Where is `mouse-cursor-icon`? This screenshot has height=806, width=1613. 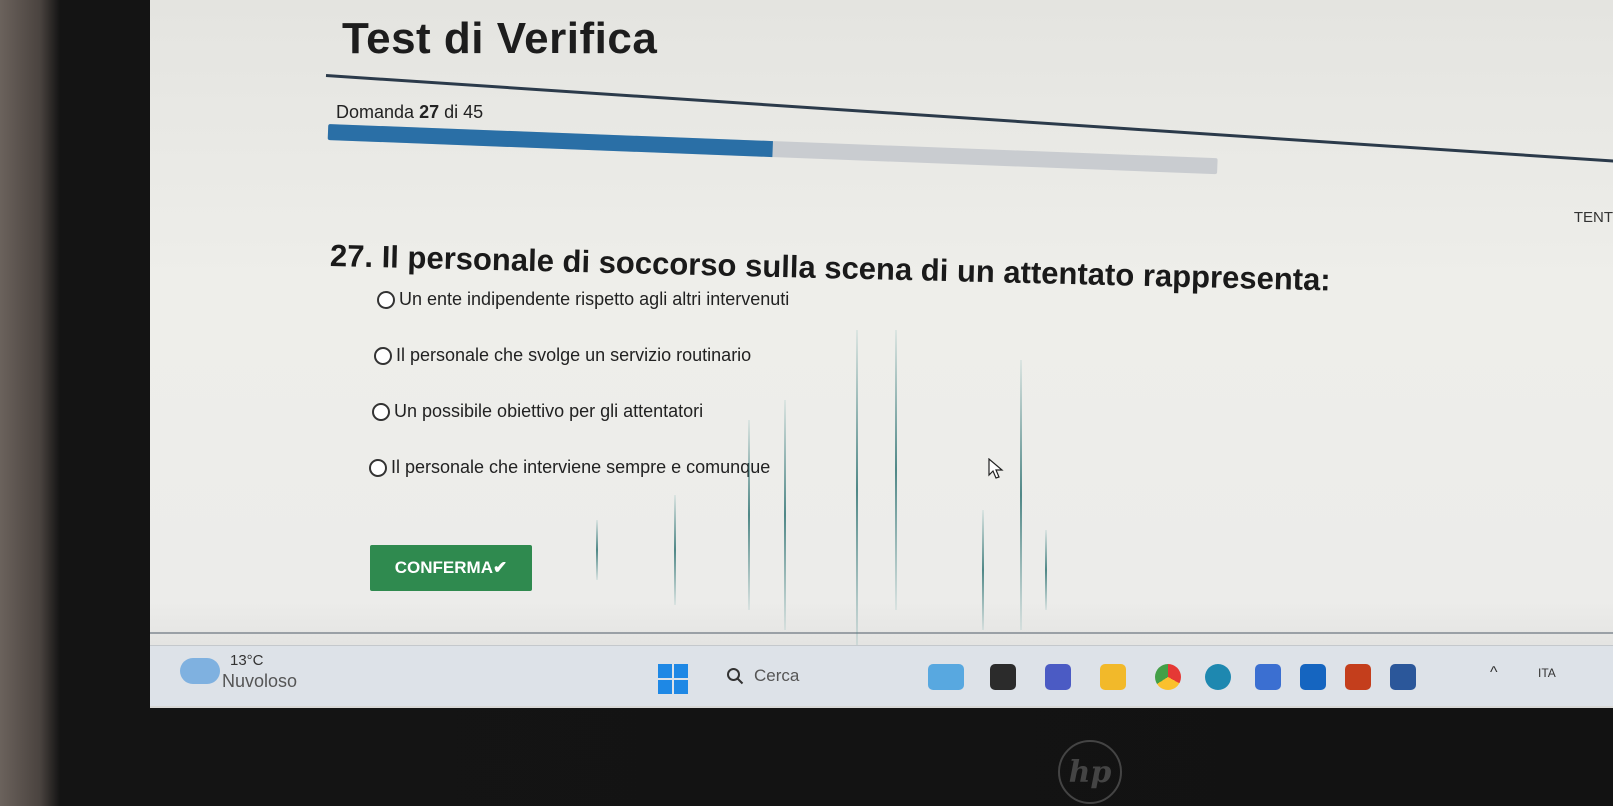
mouse-cursor-icon is located at coordinates (996, 468).